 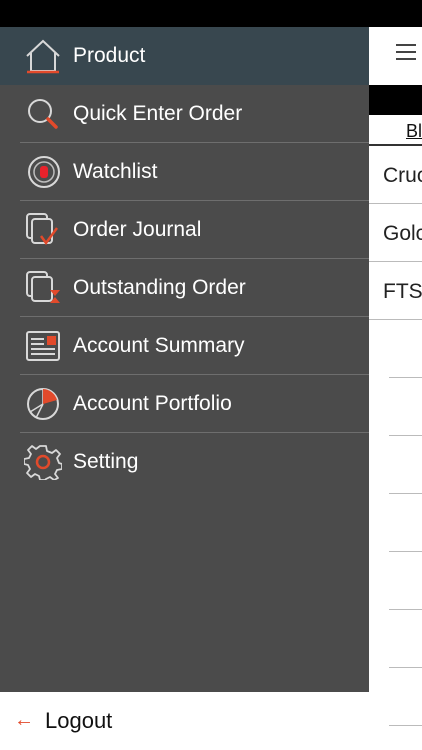 I want to click on menu-item-watchlist: Watchlist, so click(x=184, y=172).